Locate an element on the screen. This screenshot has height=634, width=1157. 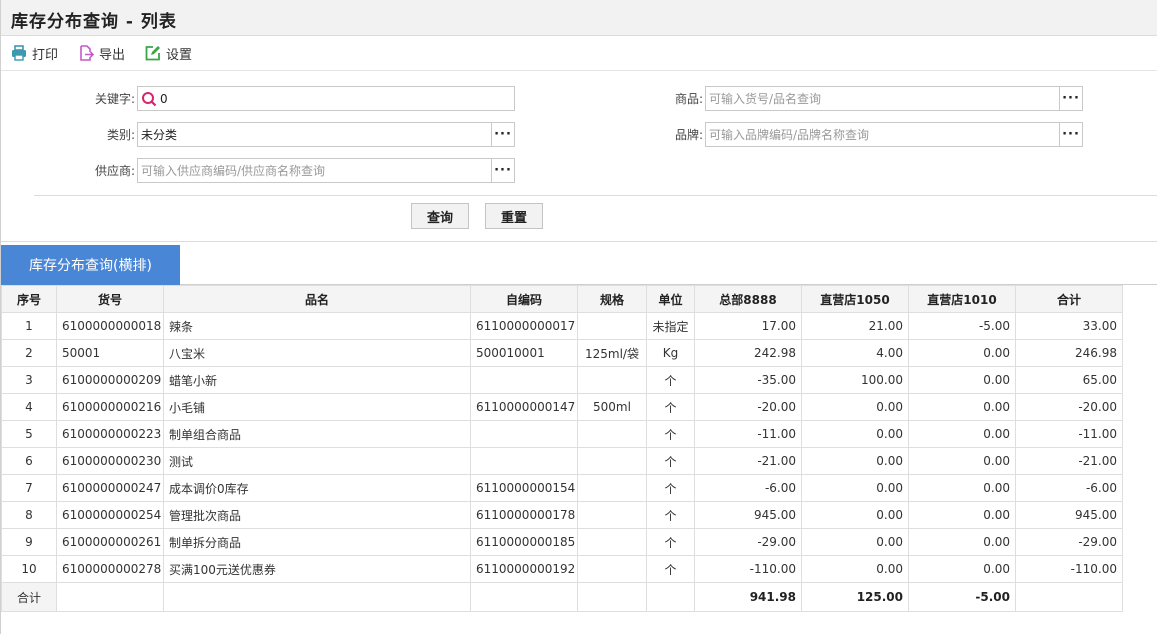
product-input: 可输入货号/品名查询 ··· is located at coordinates (894, 98).